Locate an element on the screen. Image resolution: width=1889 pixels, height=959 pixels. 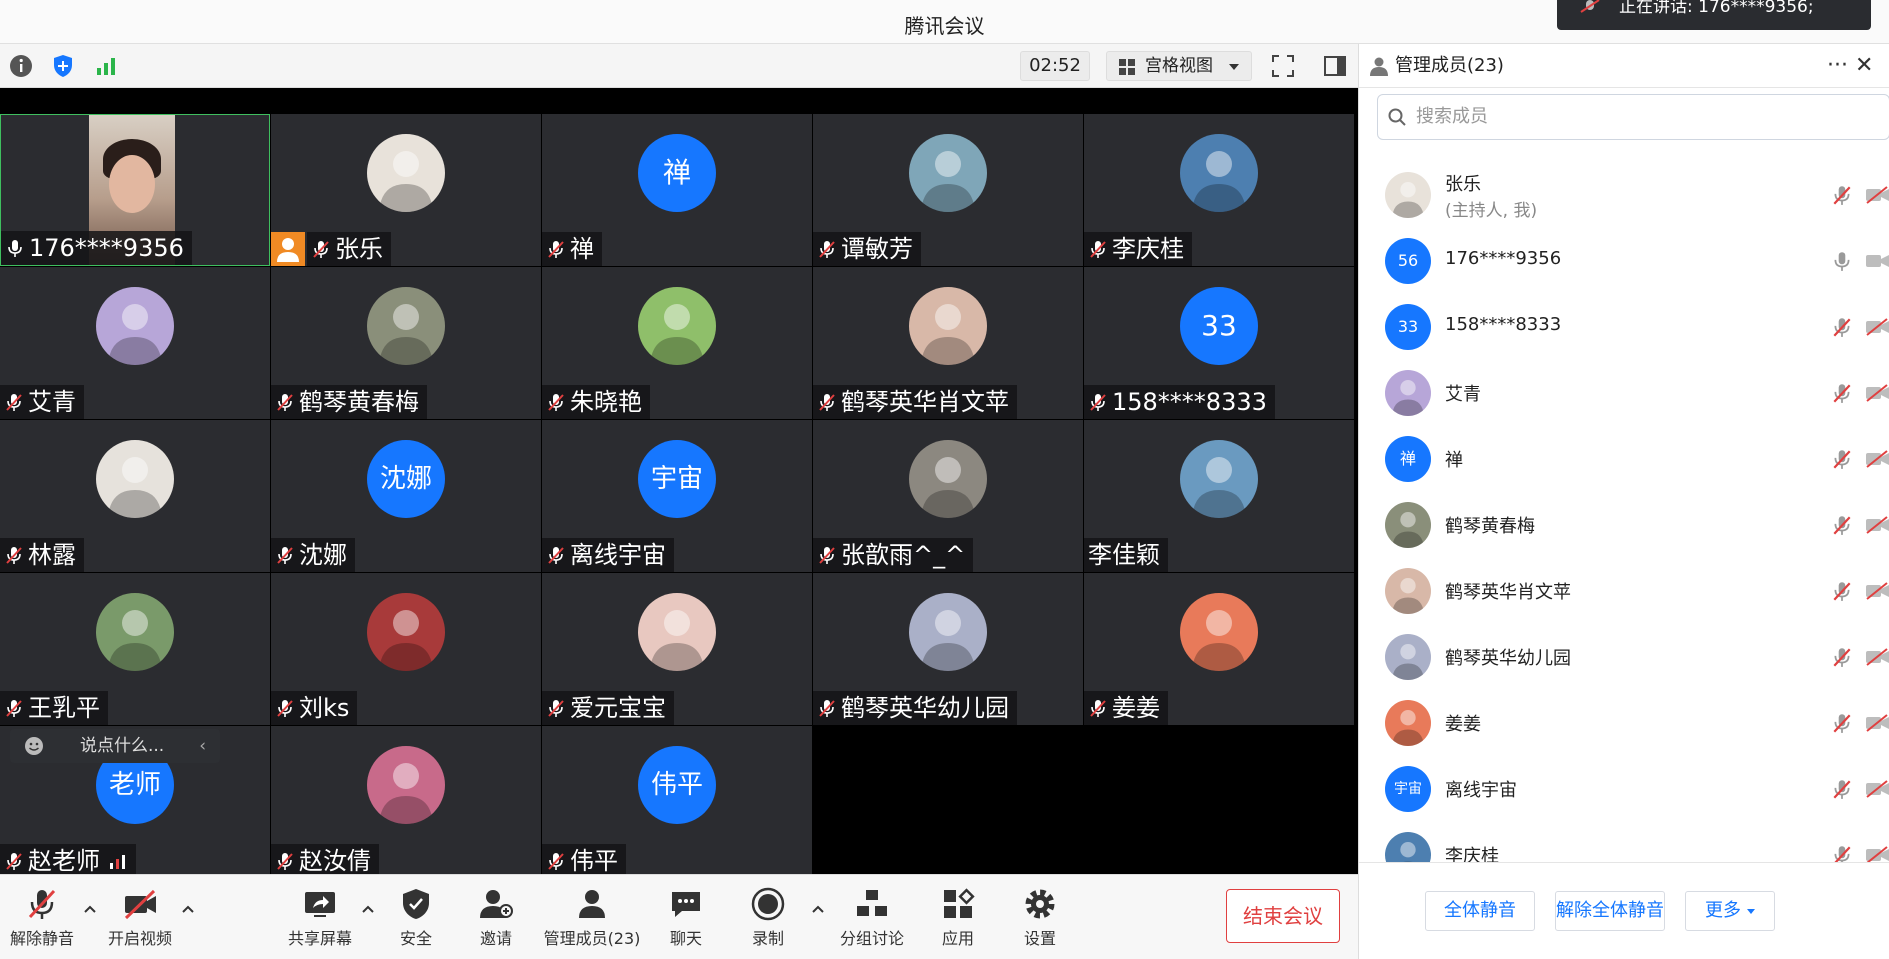
member-row: 艾青 is located at coordinates (1624, 393).